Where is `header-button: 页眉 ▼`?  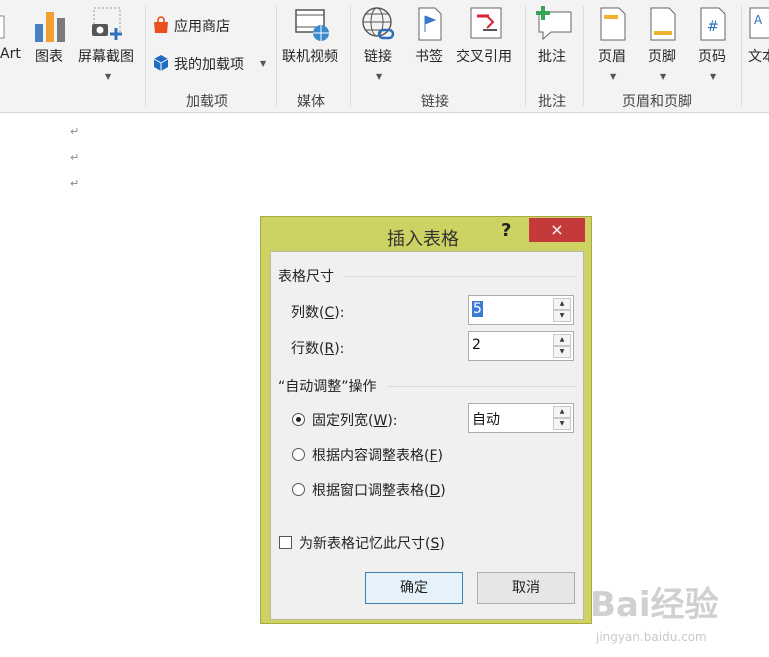
header-button: 页眉 ▼ is located at coordinates (613, 43).